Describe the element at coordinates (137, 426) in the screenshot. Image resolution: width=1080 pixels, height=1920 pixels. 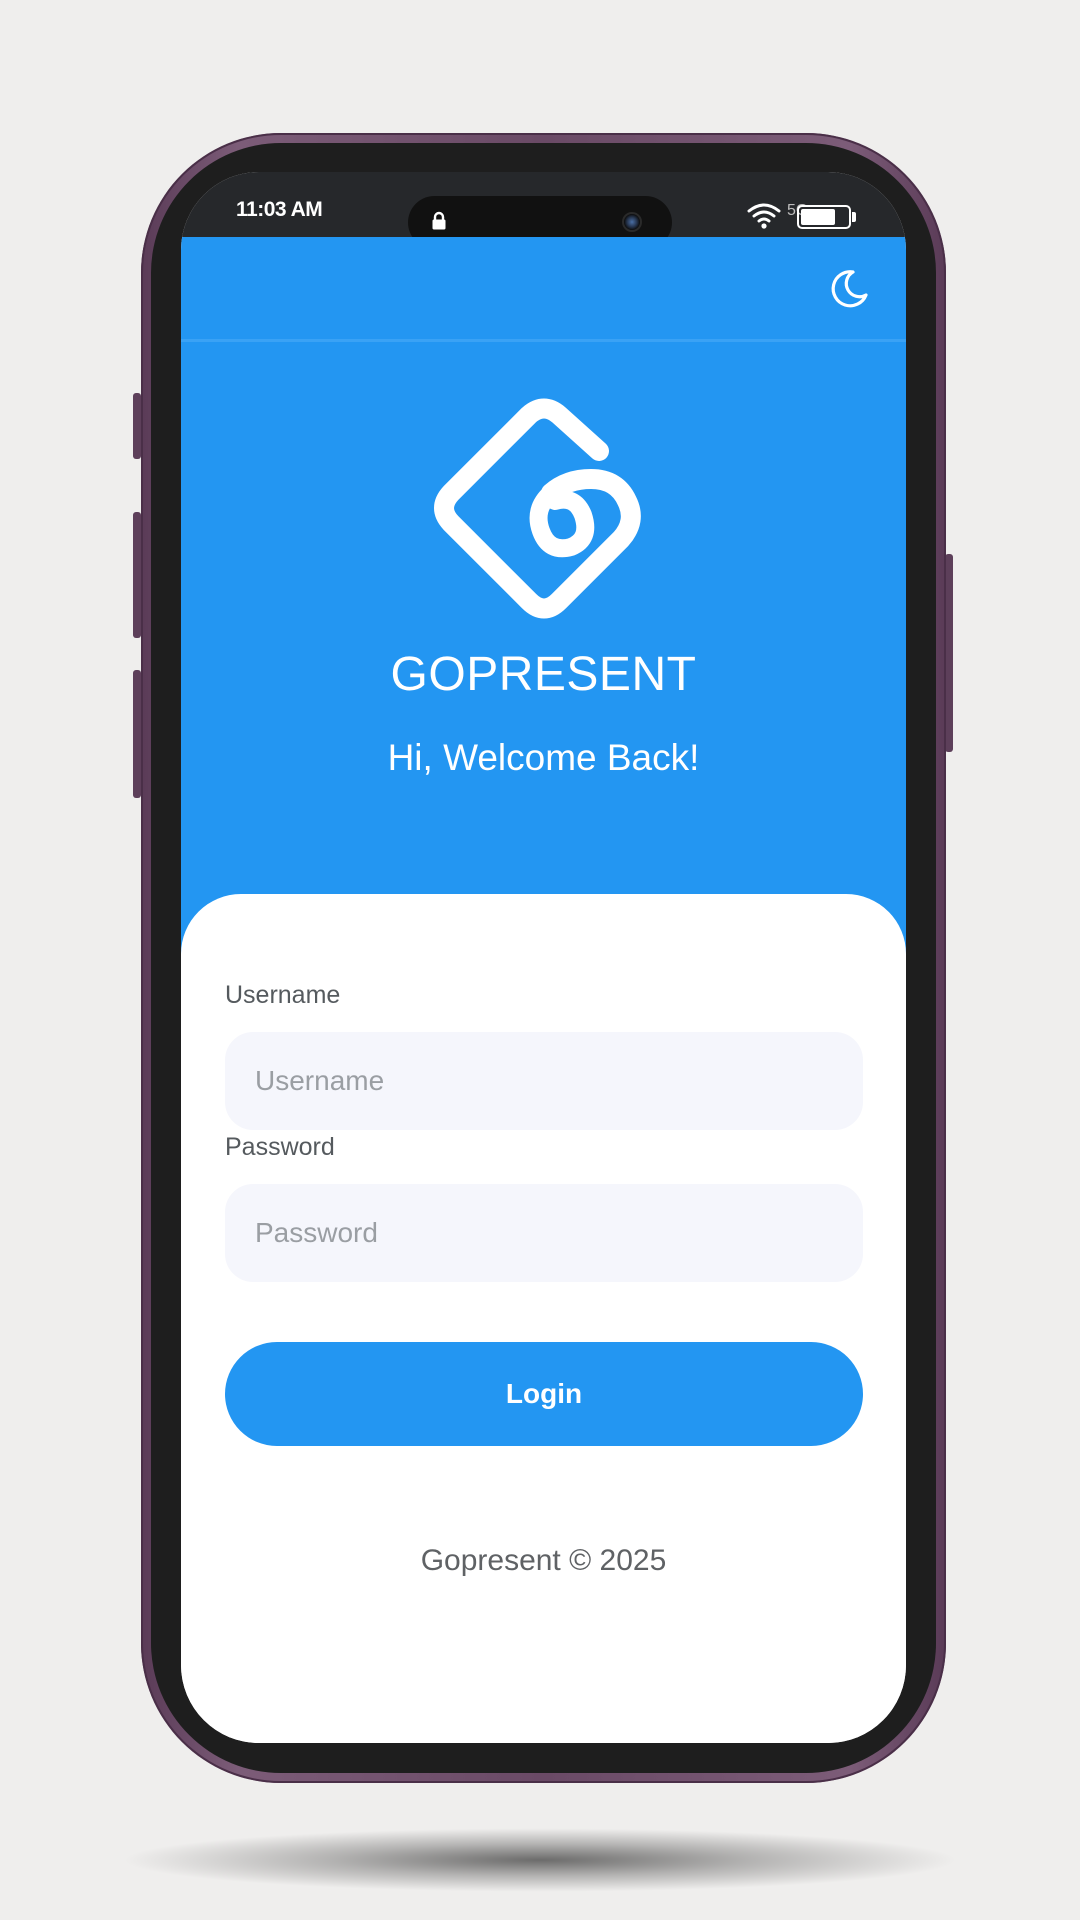
I see `action-button` at that location.